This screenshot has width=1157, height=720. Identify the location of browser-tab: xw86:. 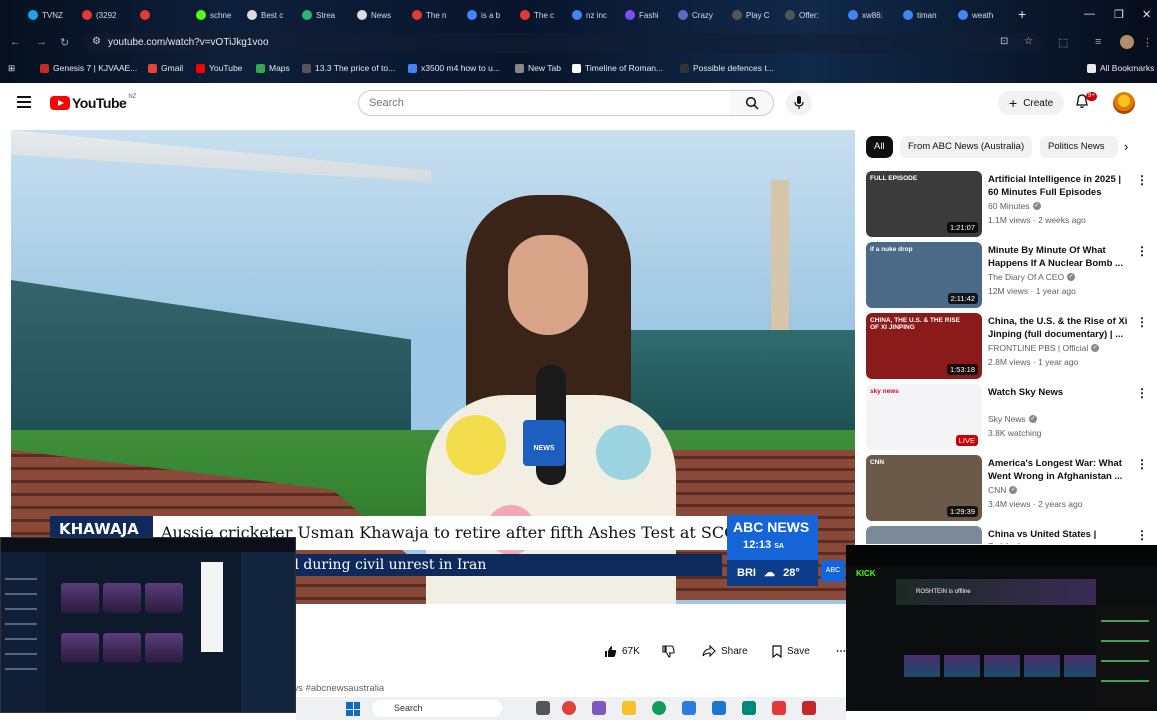
(865, 15).